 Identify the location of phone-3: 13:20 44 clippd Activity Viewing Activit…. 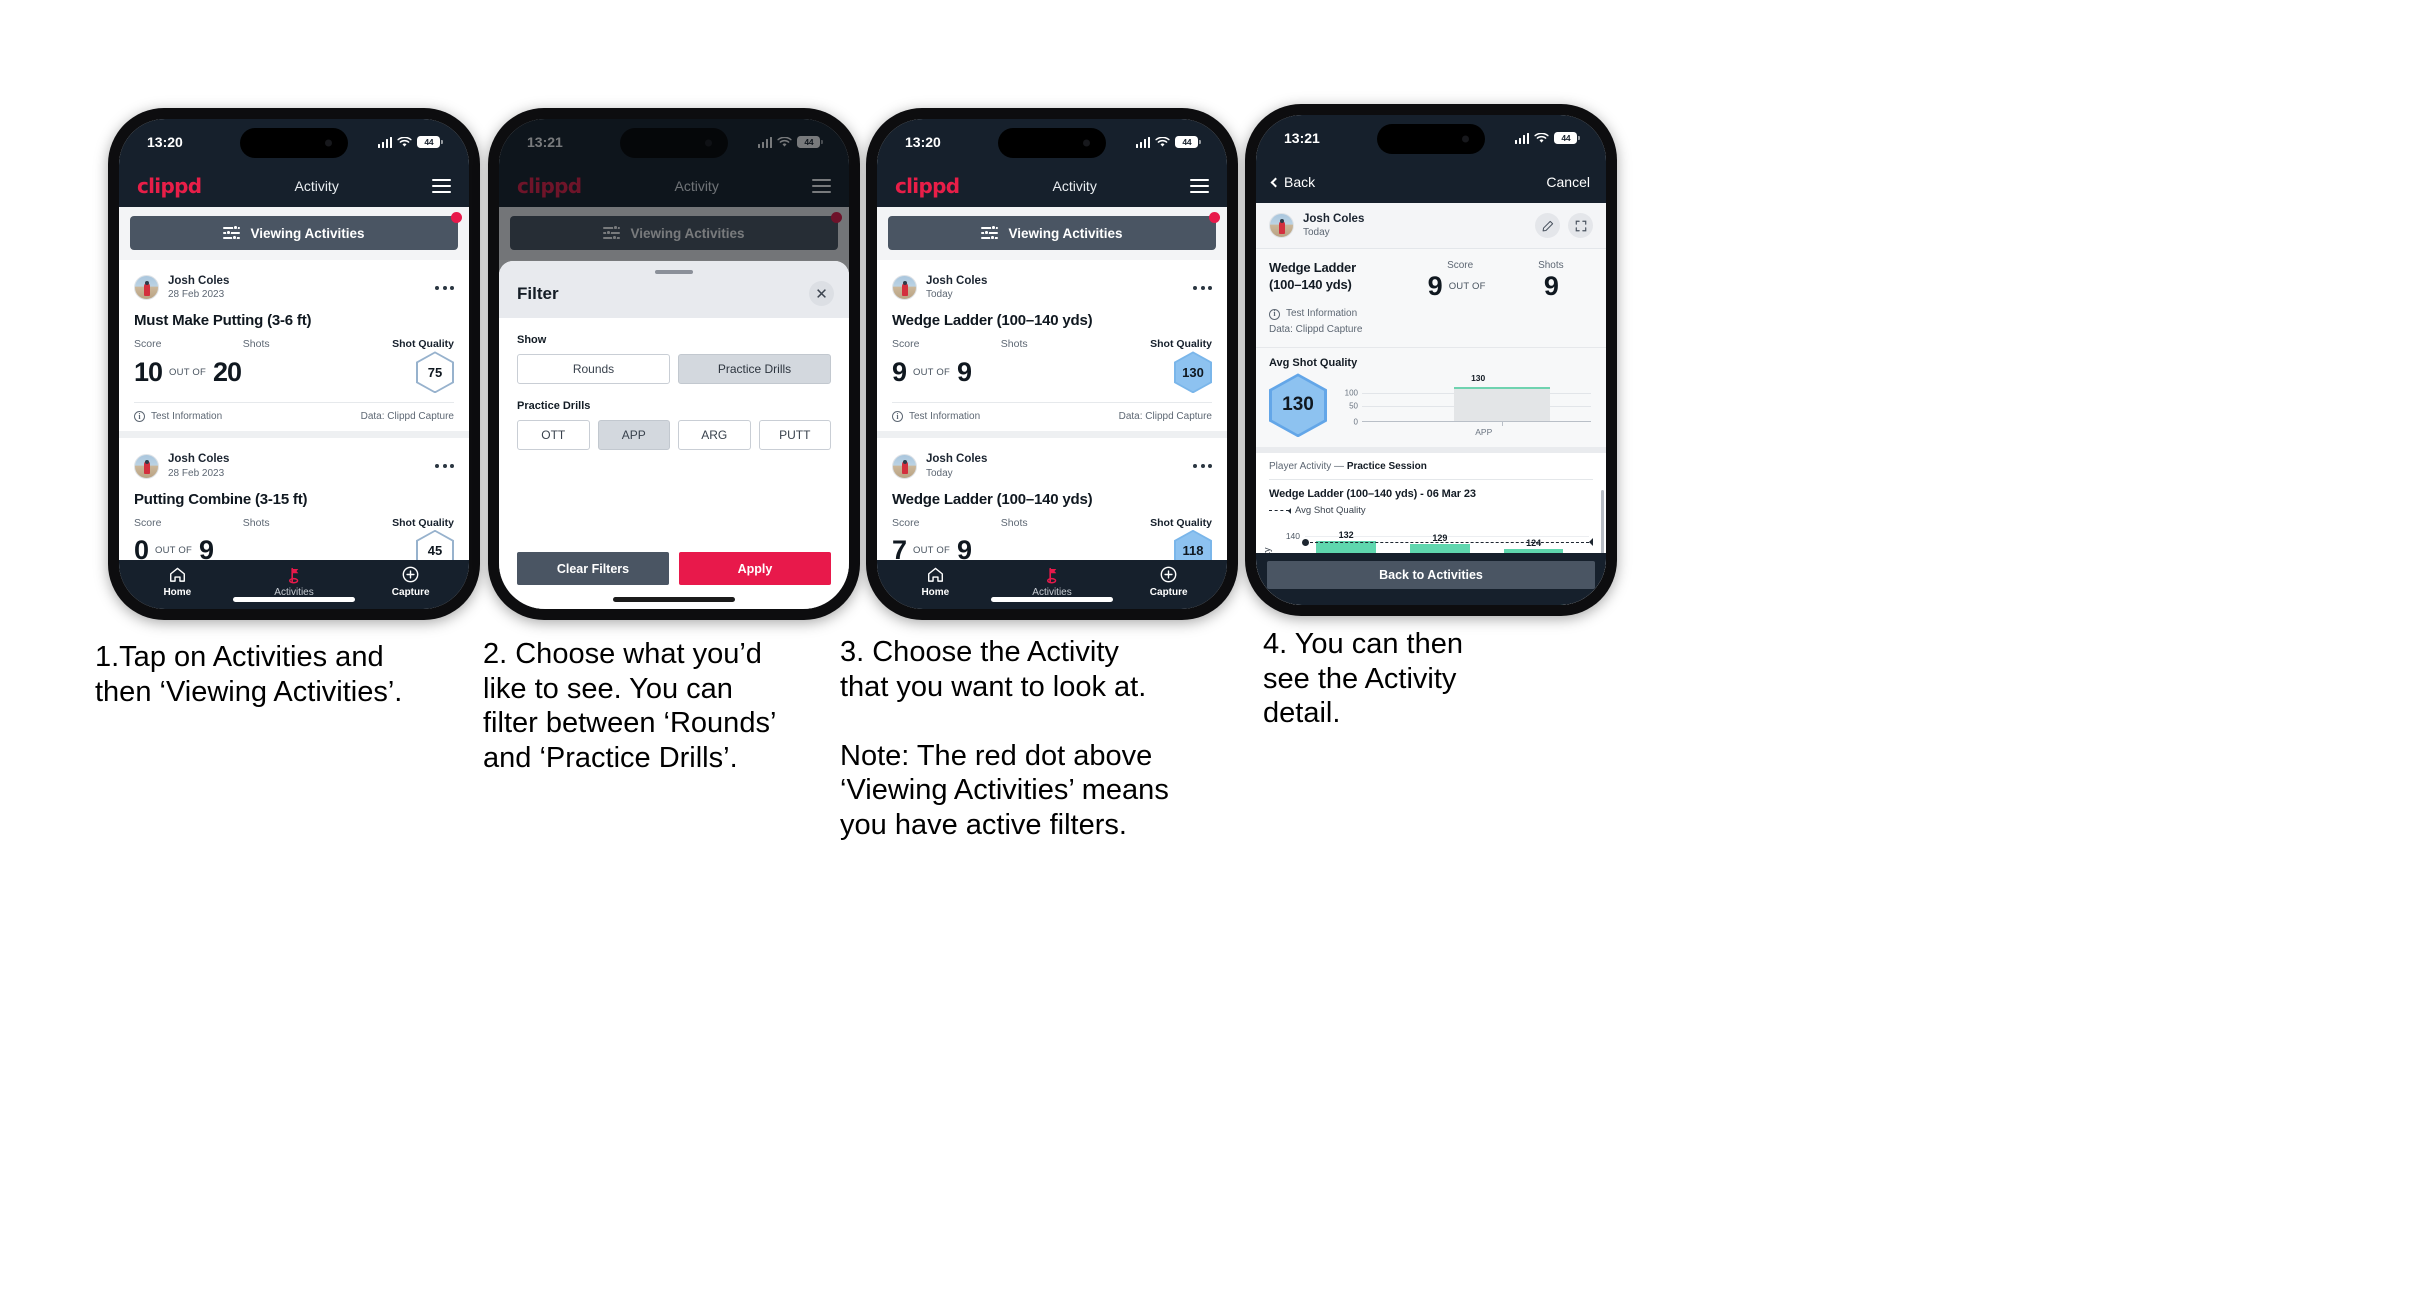
(1052, 364).